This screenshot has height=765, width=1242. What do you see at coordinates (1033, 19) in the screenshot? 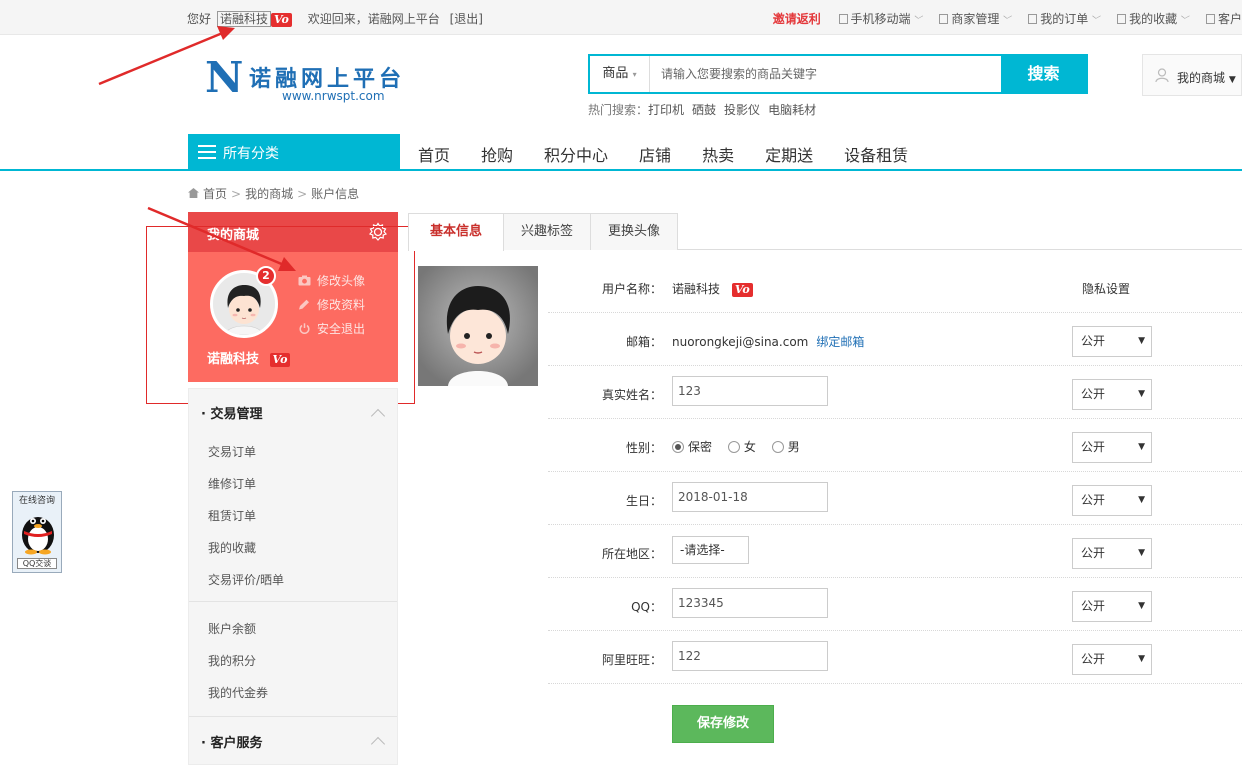
I see `list-icon` at bounding box center [1033, 19].